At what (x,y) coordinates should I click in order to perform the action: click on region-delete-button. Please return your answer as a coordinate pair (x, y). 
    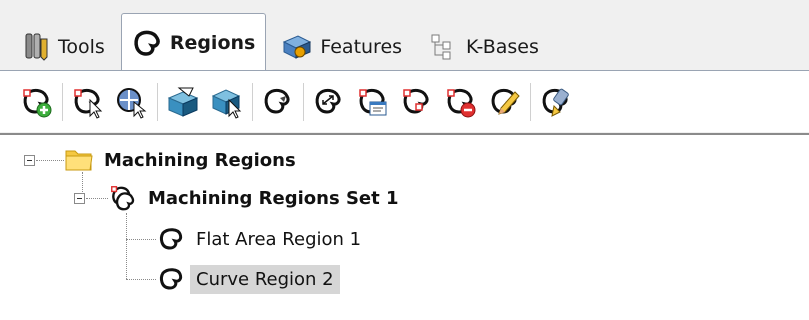
    Looking at the image, I should click on (461, 102).